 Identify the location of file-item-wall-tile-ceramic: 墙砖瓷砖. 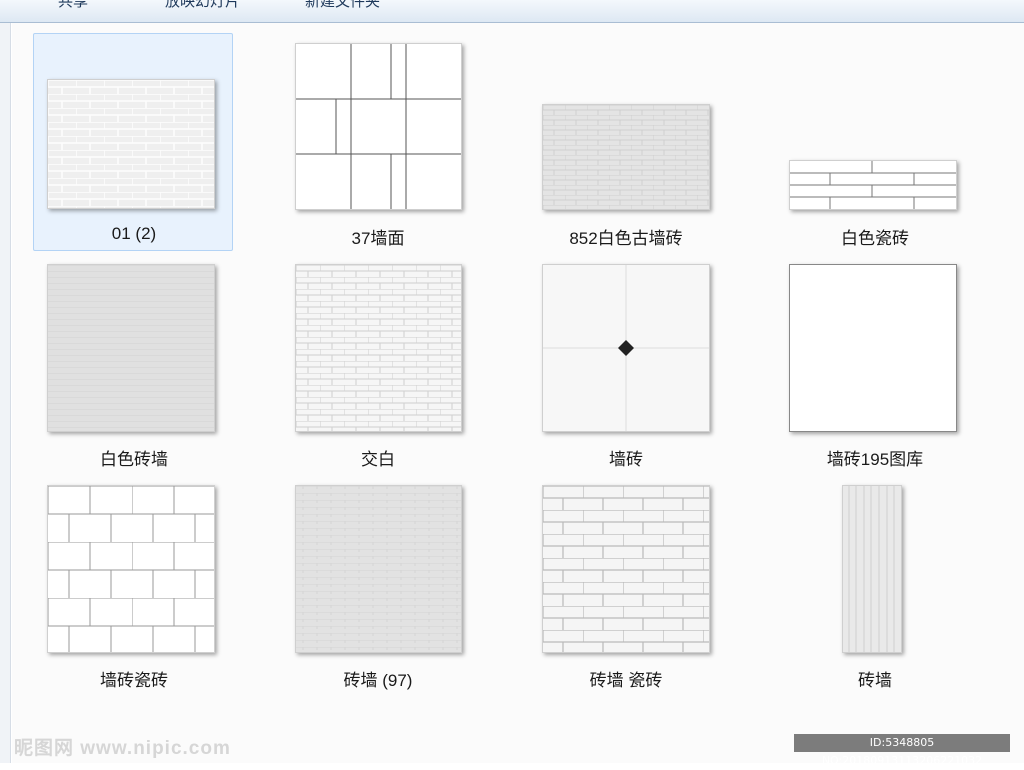
(133, 584).